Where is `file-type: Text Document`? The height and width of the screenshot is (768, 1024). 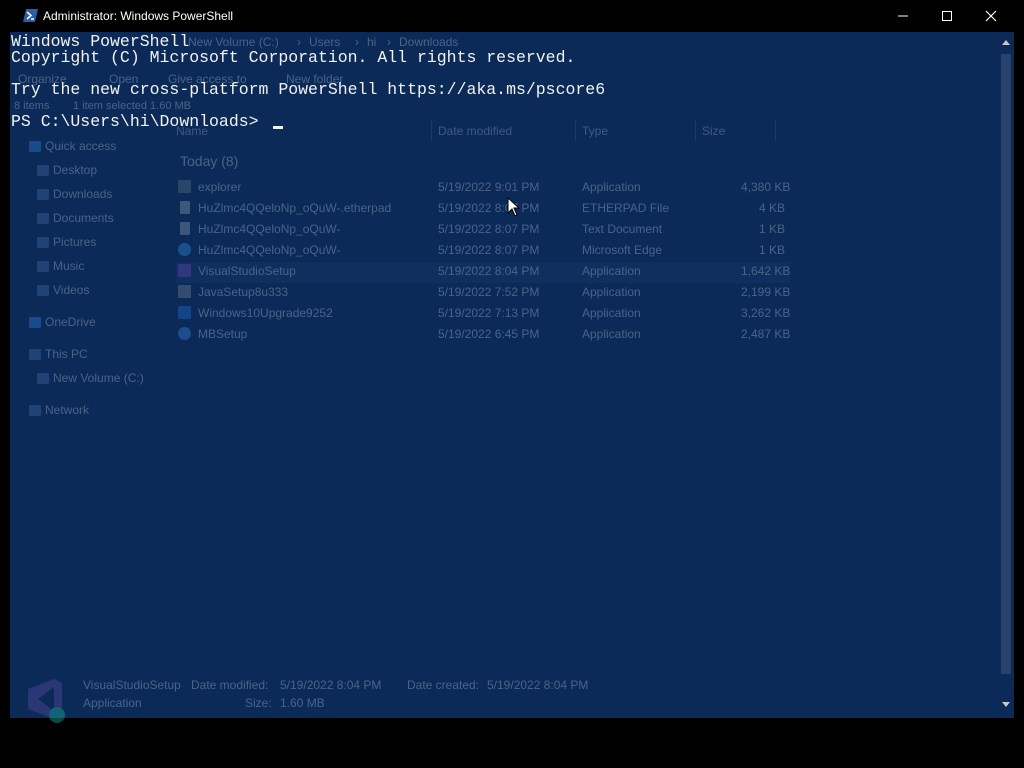 file-type: Text Document is located at coordinates (622, 229).